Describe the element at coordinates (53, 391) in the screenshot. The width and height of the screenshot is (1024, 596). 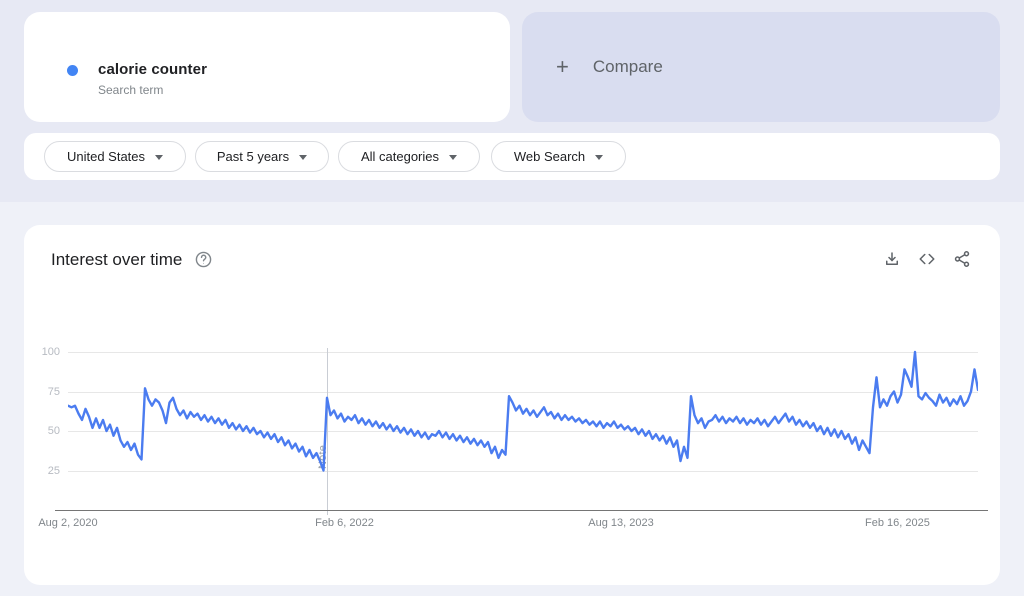
I see `y-axis-tick-label: 75` at that location.